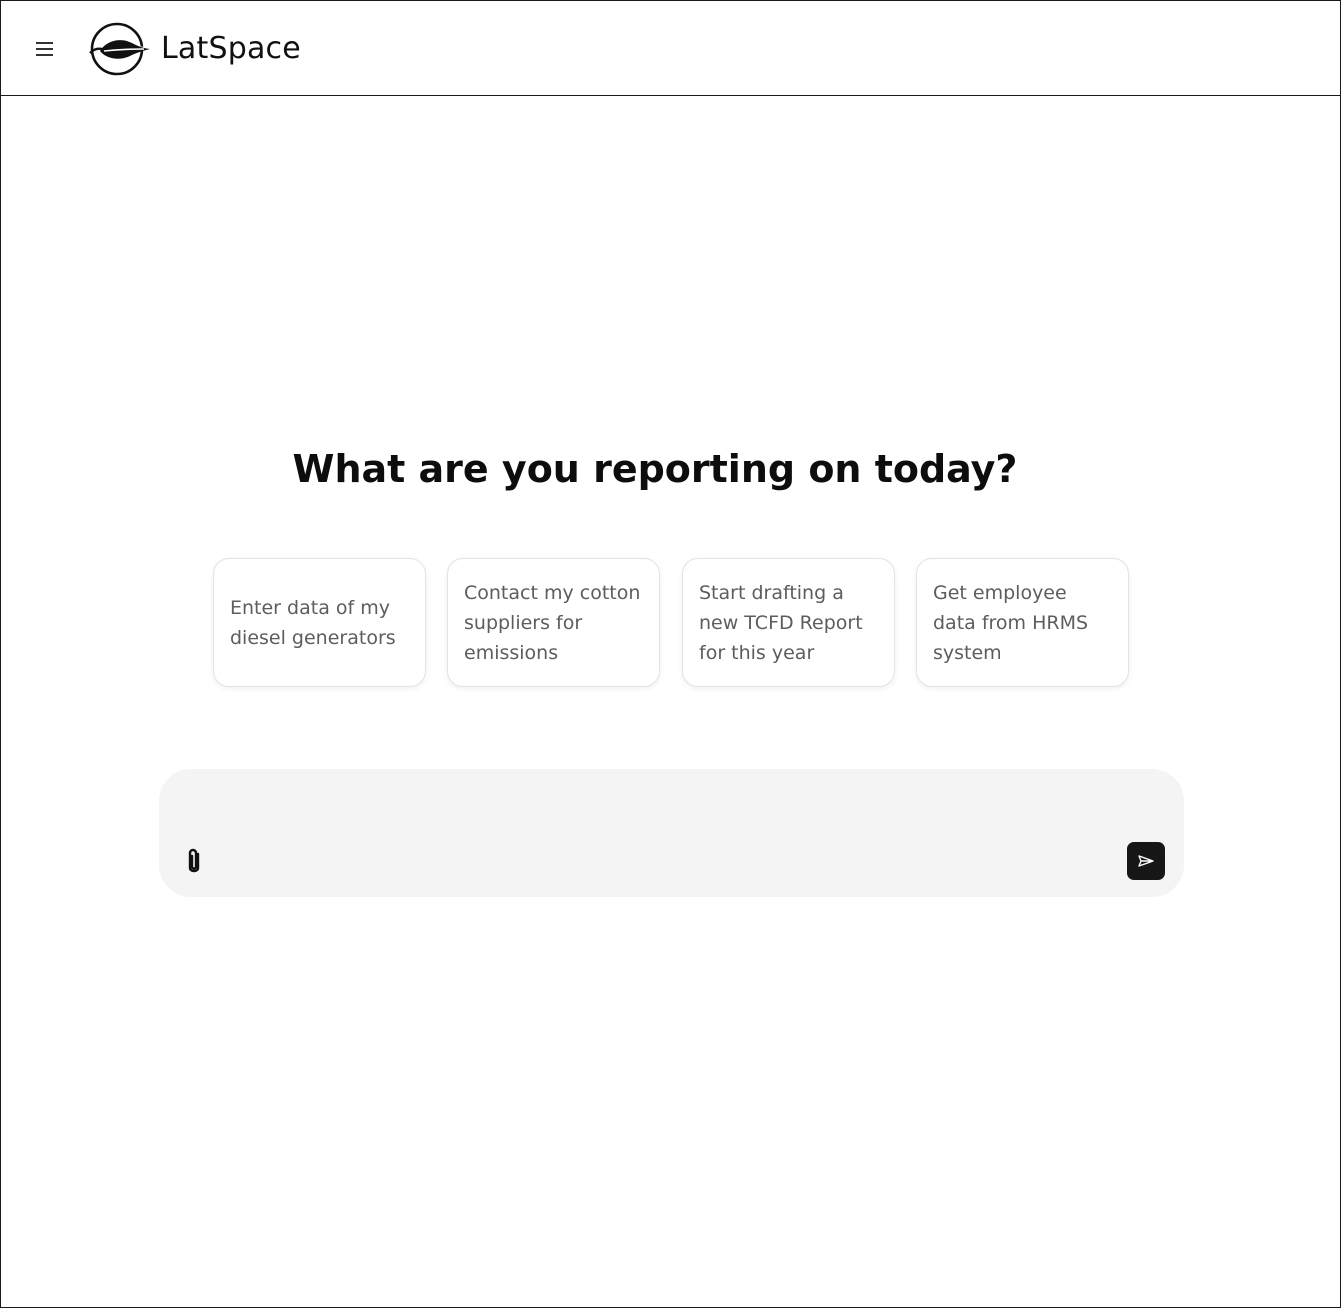  Describe the element at coordinates (119, 49) in the screenshot. I see `leaf-logo-icon` at that location.